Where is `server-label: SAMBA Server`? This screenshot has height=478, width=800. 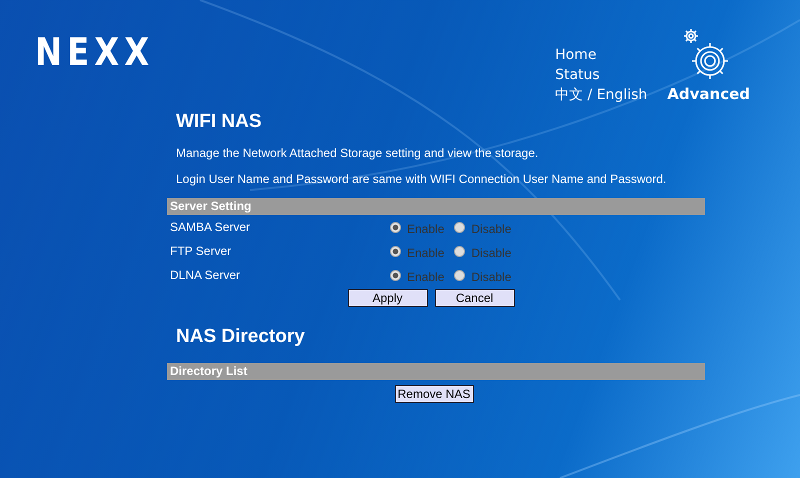
server-label: SAMBA Server is located at coordinates (210, 227).